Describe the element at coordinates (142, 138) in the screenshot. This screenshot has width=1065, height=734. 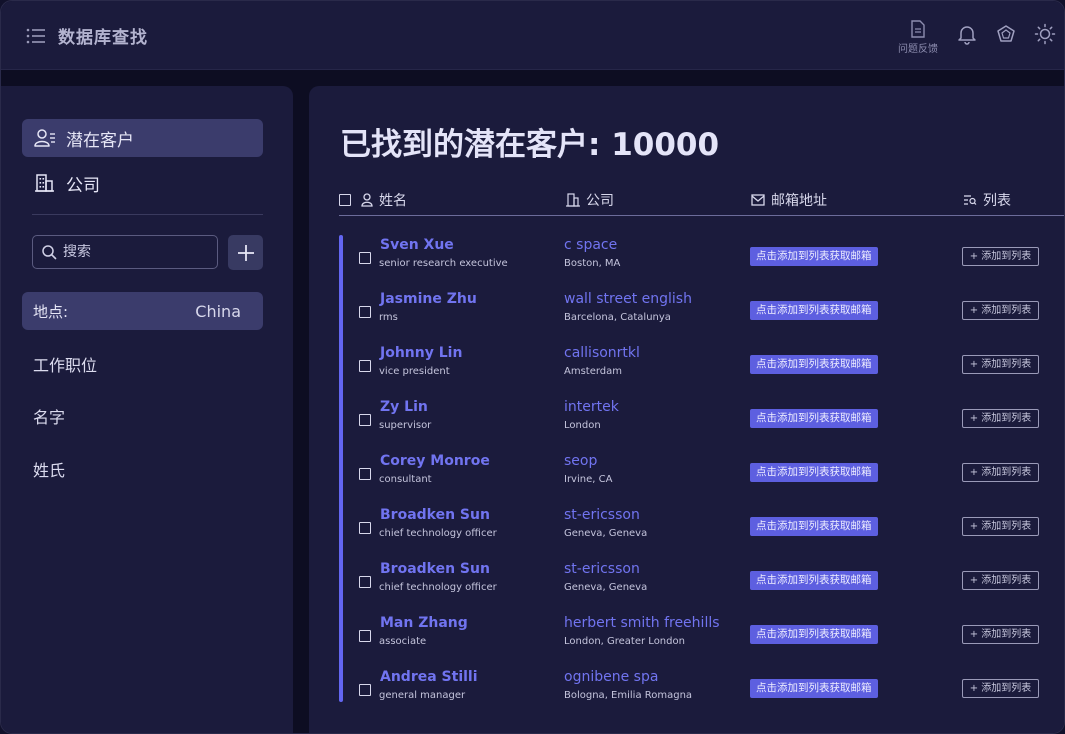
I see `sidebar-item-leads: 潜在客户` at that location.